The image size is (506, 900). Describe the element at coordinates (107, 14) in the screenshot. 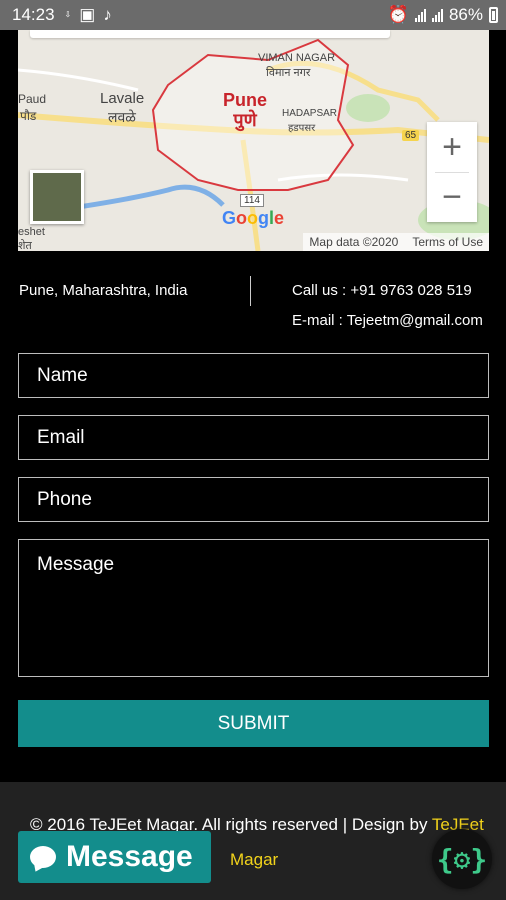

I see `mute-icon: ♪` at that location.